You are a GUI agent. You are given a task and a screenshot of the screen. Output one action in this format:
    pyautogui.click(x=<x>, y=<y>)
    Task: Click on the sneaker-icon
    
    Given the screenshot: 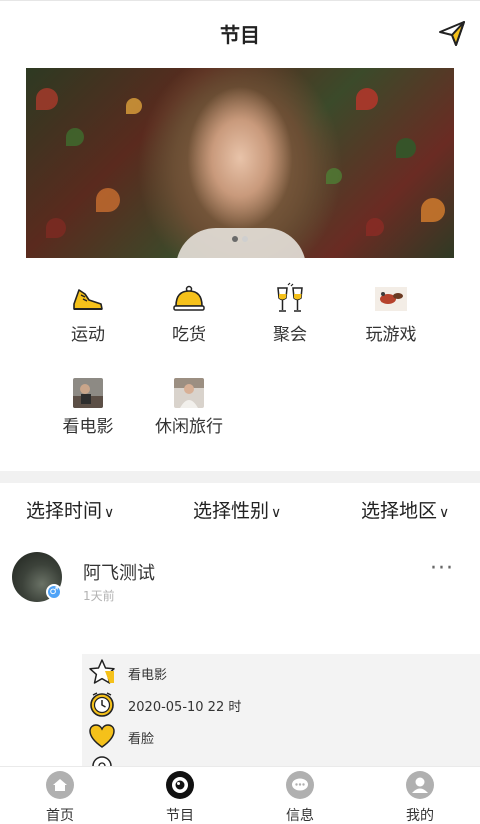 What is the action you would take?
    pyautogui.click(x=88, y=299)
    